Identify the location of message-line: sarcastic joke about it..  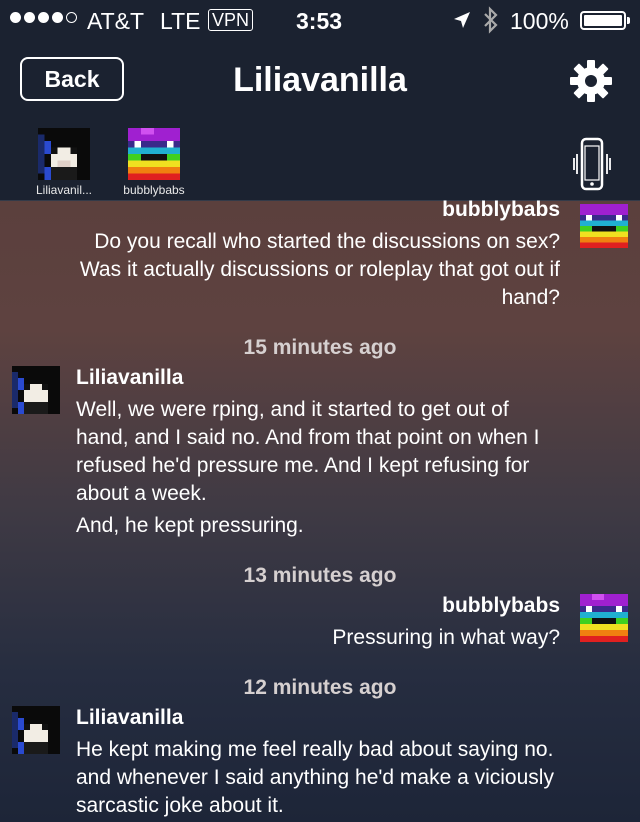
(180, 805).